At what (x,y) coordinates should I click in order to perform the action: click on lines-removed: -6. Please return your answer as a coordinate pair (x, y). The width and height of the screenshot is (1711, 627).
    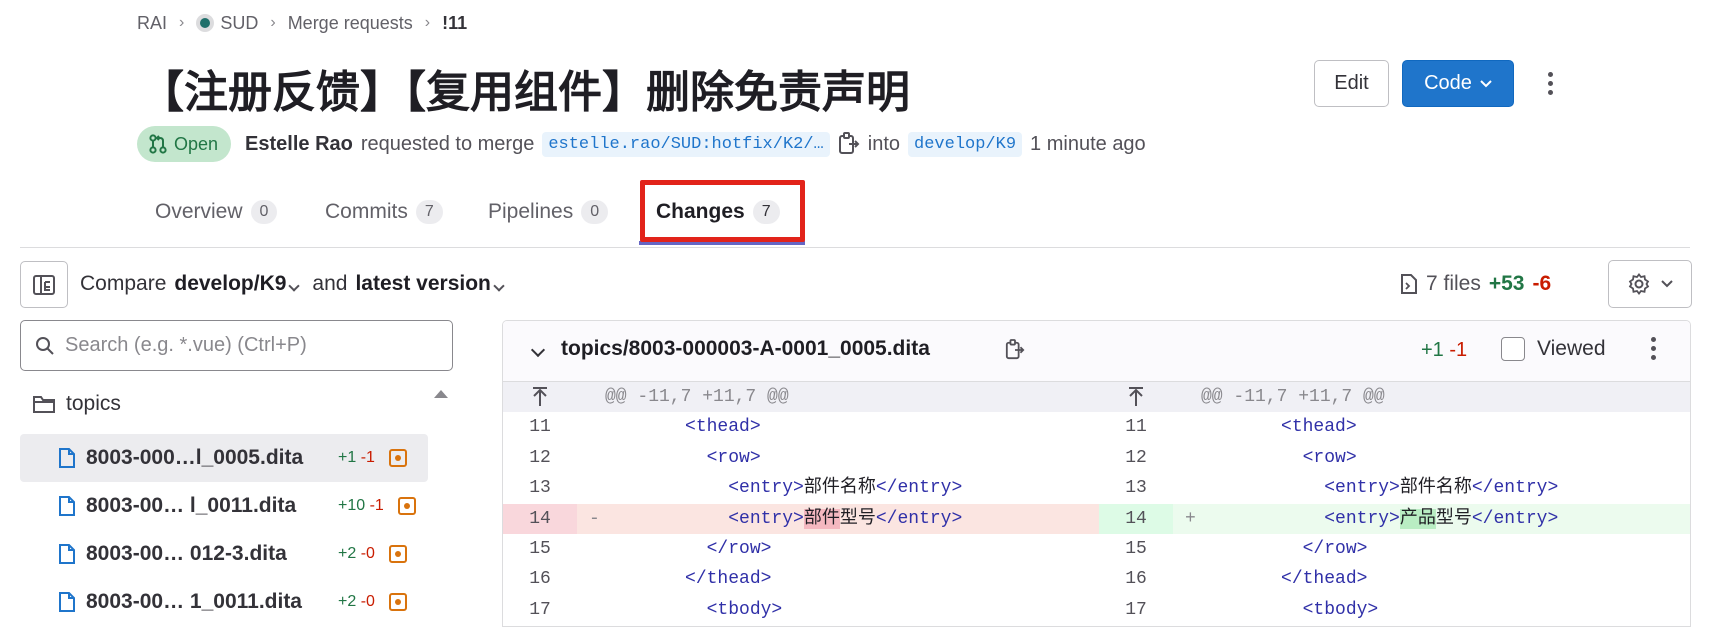
    Looking at the image, I should click on (1542, 283).